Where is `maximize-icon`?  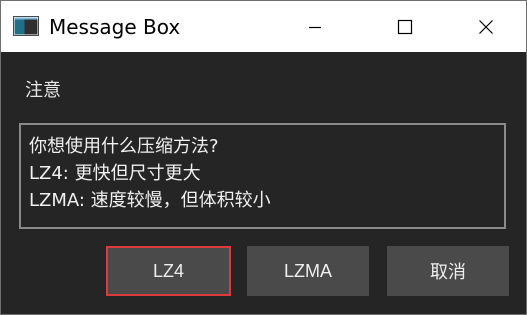 maximize-icon is located at coordinates (405, 26).